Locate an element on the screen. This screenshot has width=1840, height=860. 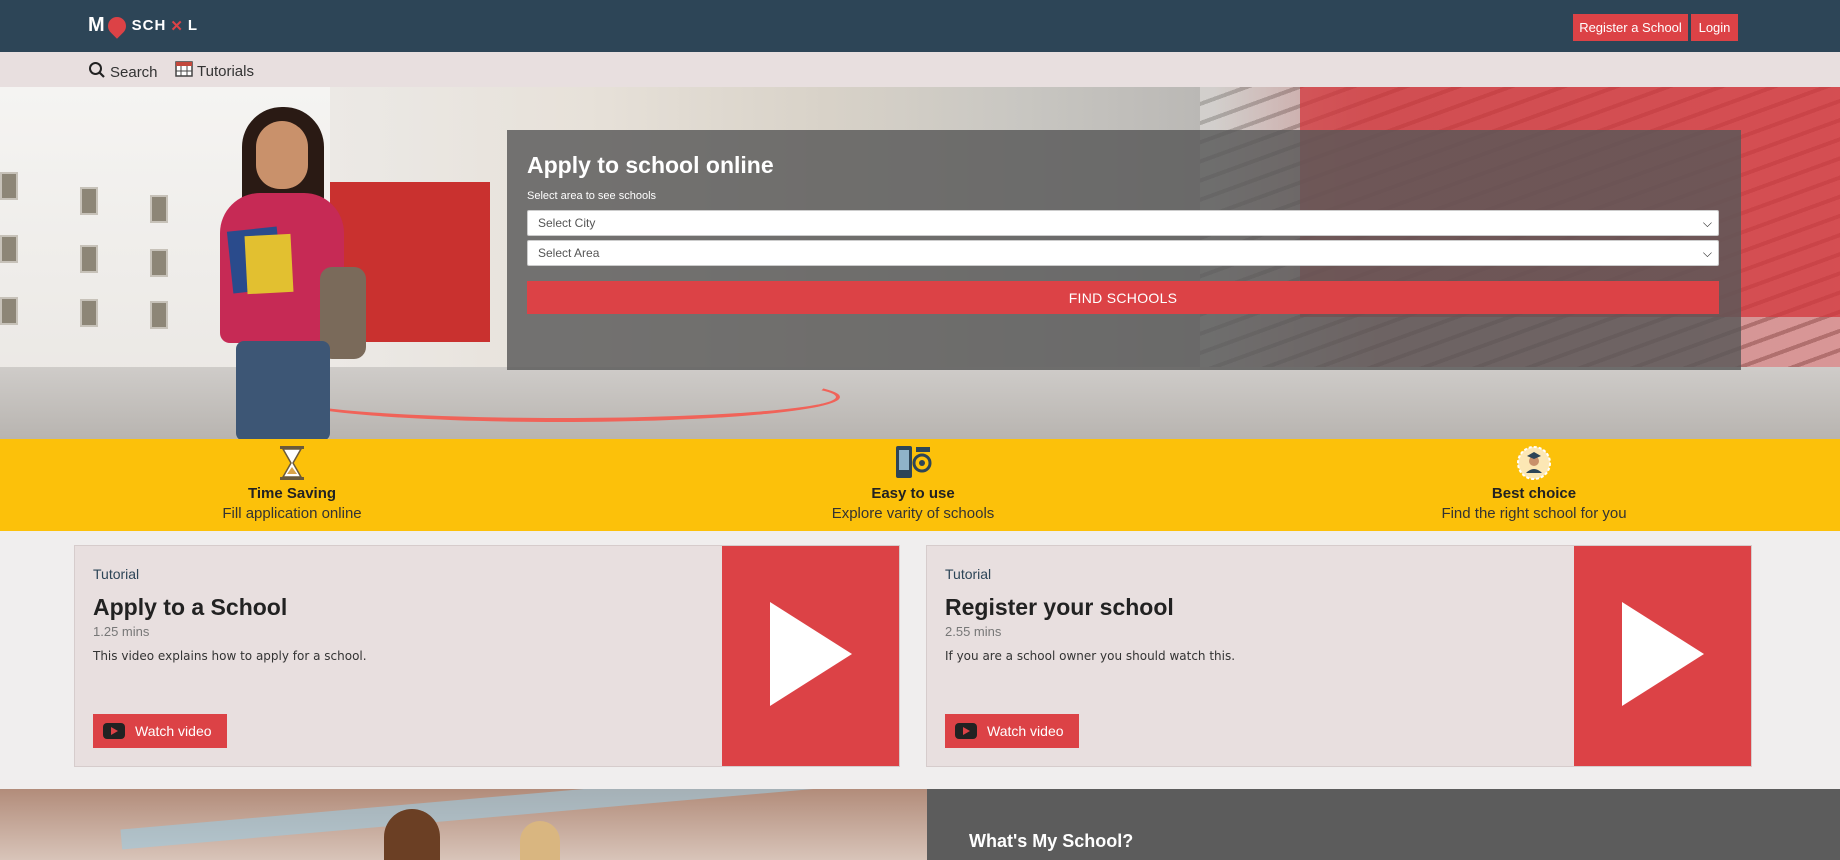
logo-cross-icon: ✕ is located at coordinates (177, 26).